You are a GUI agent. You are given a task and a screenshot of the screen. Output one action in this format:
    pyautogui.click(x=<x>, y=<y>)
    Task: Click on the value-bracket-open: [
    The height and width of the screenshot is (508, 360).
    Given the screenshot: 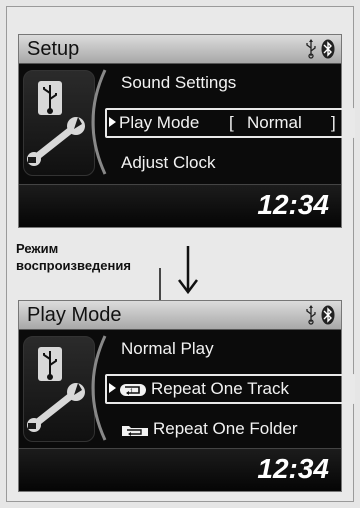 What is the action you would take?
    pyautogui.click(x=231, y=122)
    